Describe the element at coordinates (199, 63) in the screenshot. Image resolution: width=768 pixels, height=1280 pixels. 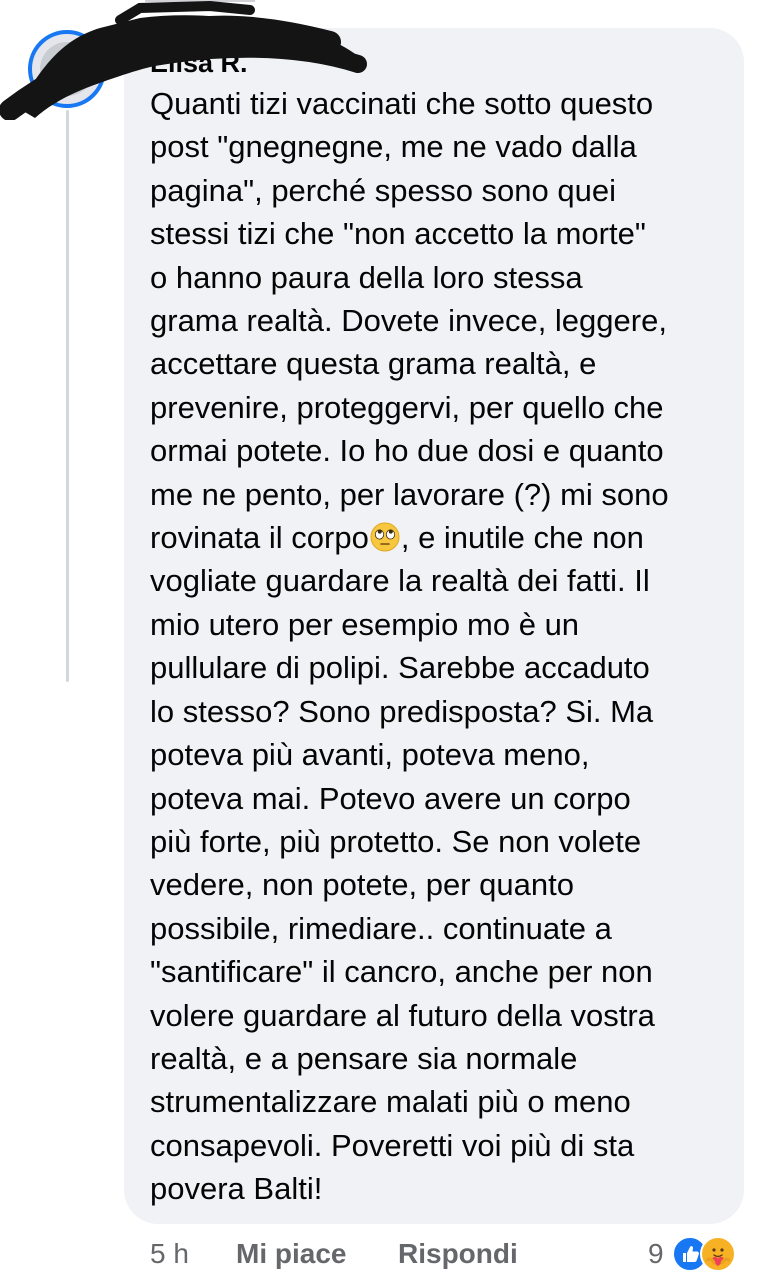
I see `comment-author-name: Elisa R.` at that location.